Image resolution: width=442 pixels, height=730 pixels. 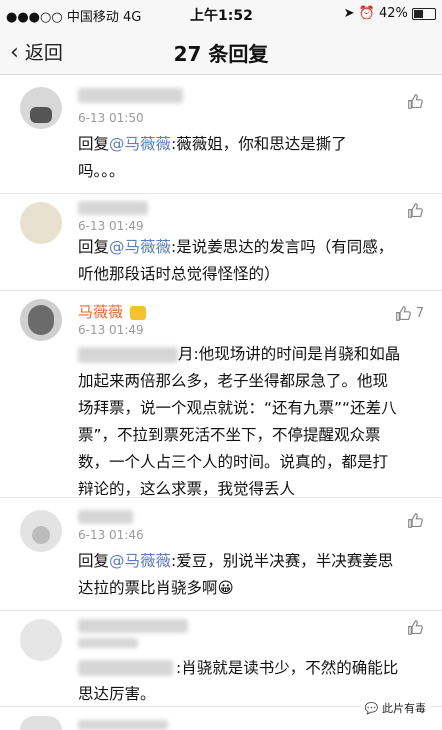 I want to click on comment-body: :薇薇姐，你和思达是撕了, so click(x=259, y=144).